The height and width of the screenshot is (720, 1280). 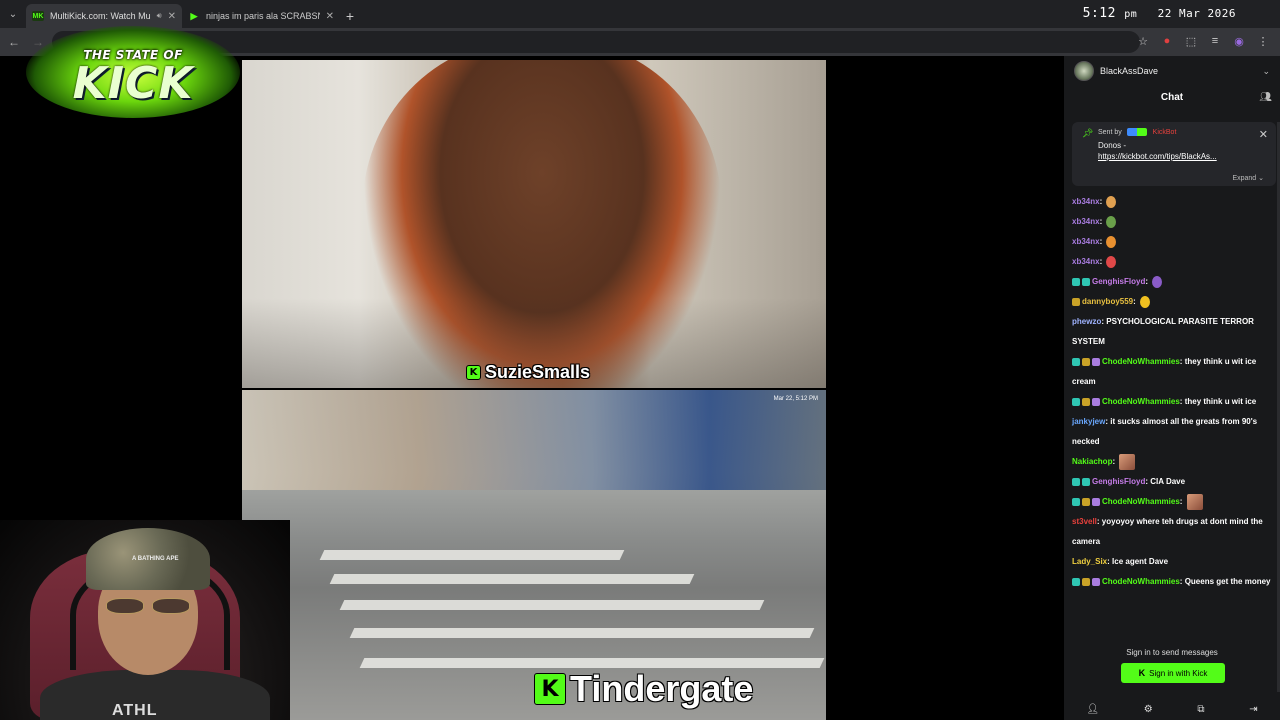 I want to click on stream-name-tag-bottom: K Tindergate, so click(x=643, y=689).